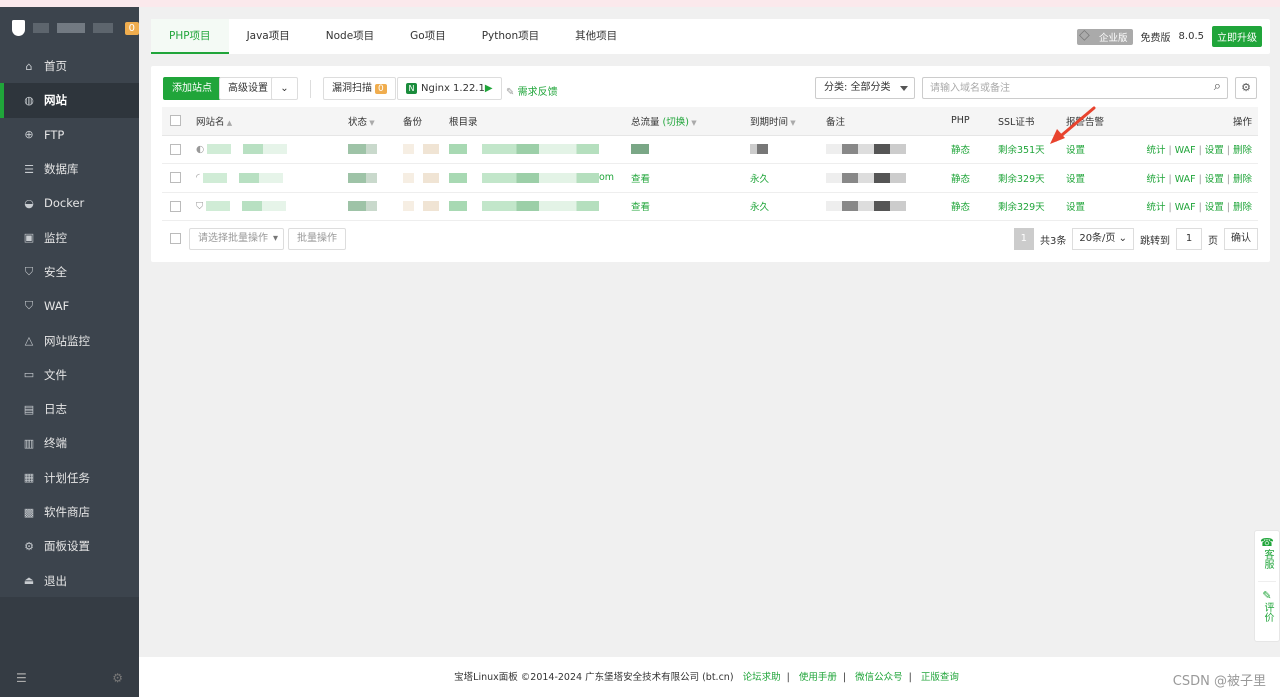  I want to click on search-input, so click(1058, 88).